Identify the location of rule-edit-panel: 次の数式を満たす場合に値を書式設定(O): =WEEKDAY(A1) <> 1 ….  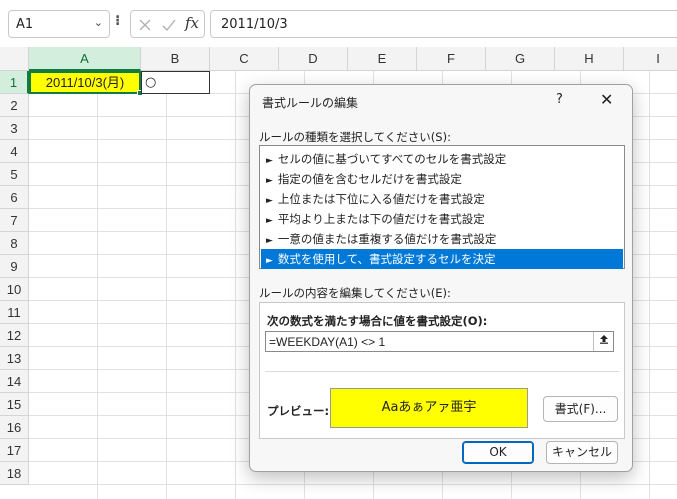
(442, 370).